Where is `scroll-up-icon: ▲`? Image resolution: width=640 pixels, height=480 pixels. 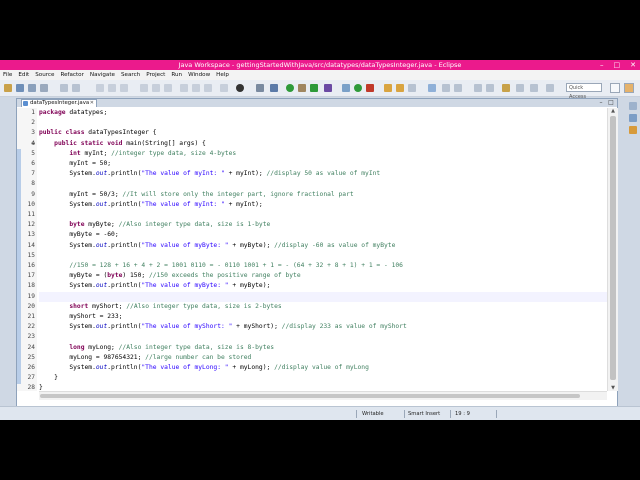 scroll-up-icon: ▲ is located at coordinates (613, 111).